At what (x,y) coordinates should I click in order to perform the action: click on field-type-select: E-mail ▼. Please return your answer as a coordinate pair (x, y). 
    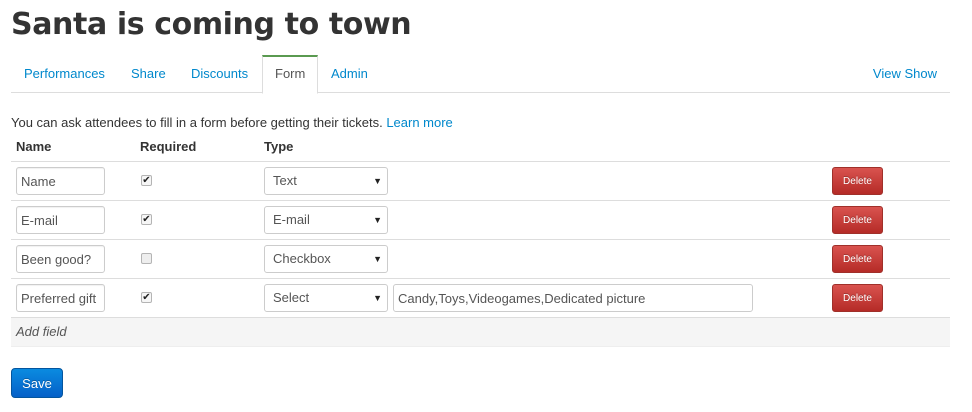
    Looking at the image, I should click on (326, 220).